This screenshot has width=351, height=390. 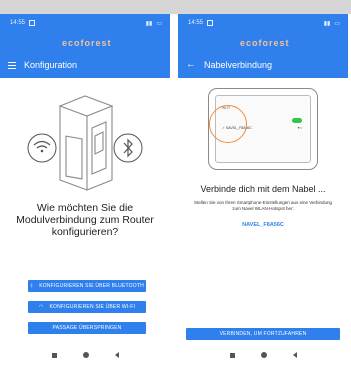 I want to click on wifi-toggle, so click(x=297, y=120).